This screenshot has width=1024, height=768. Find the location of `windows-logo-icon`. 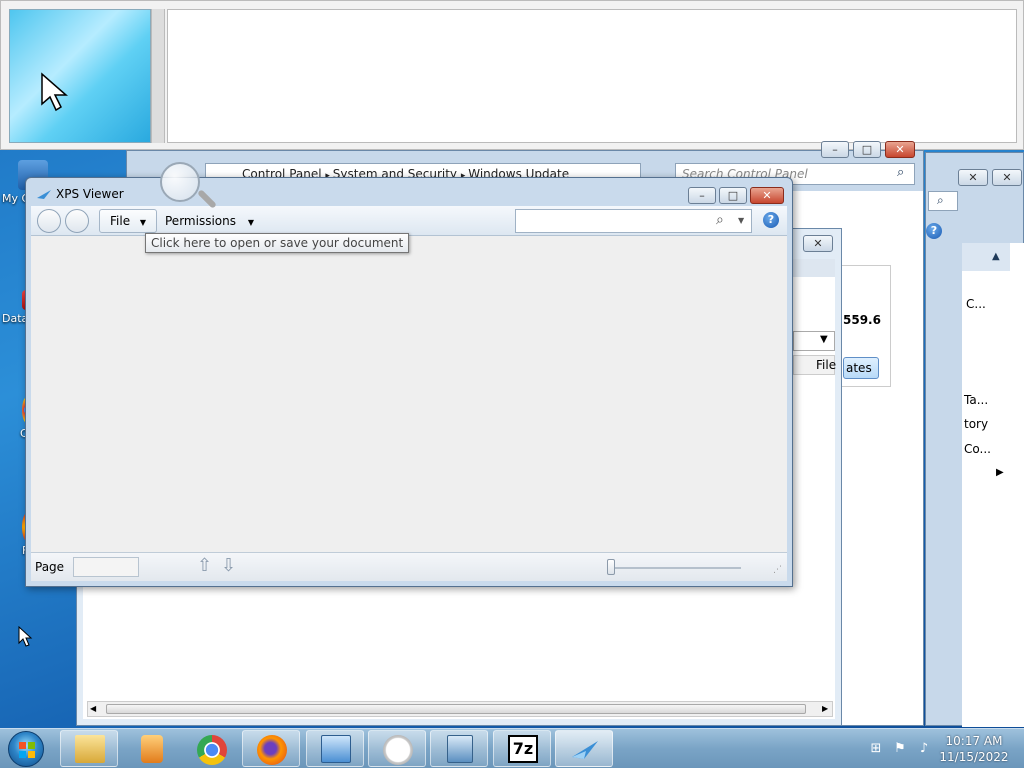

windows-logo-icon is located at coordinates (27, 750).